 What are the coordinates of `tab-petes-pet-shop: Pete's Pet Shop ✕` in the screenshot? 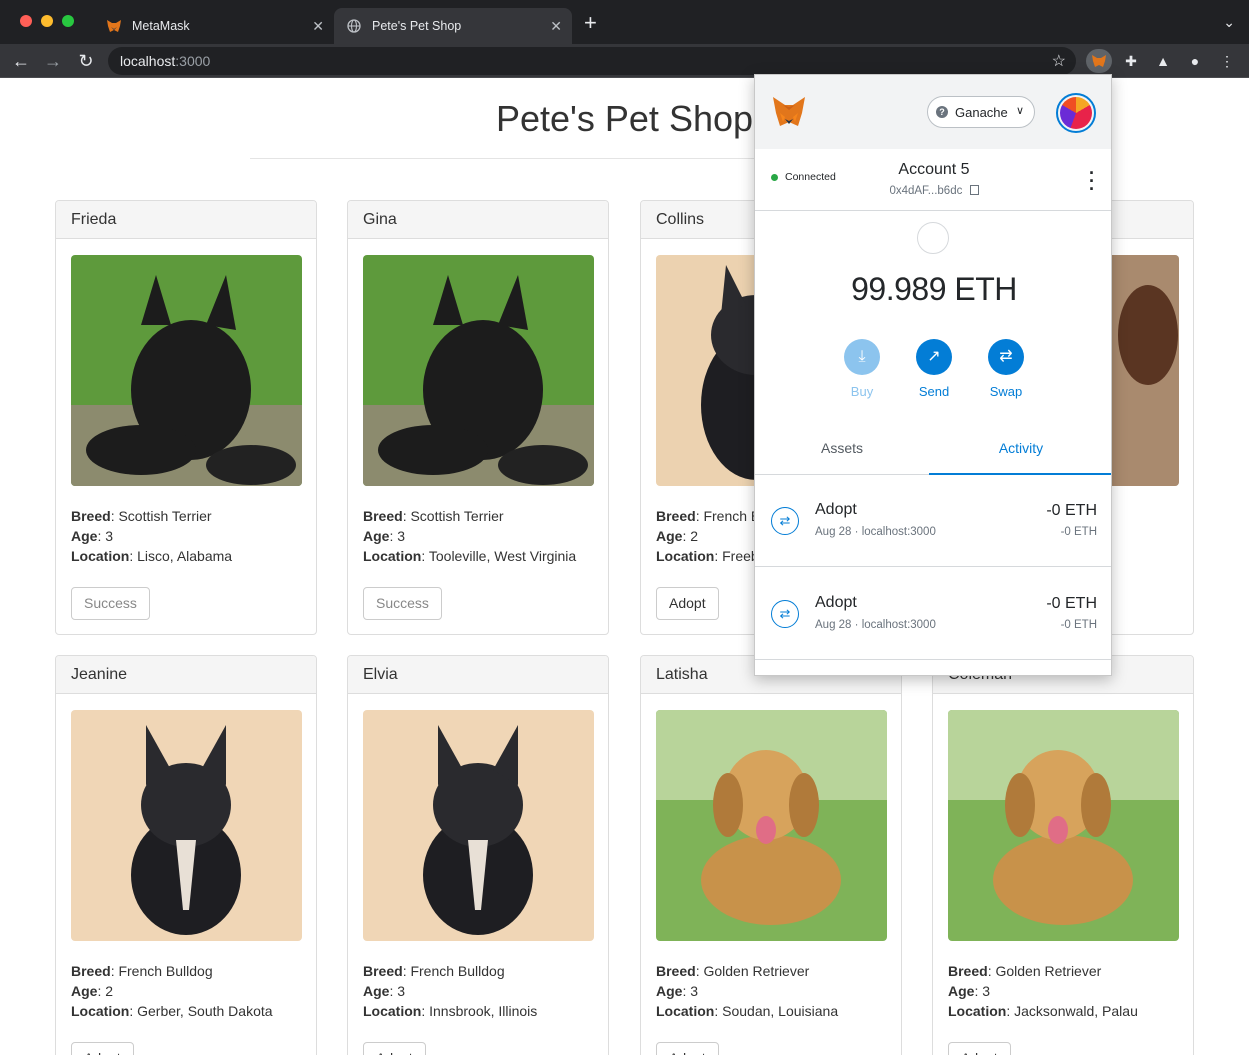 It's located at (453, 26).